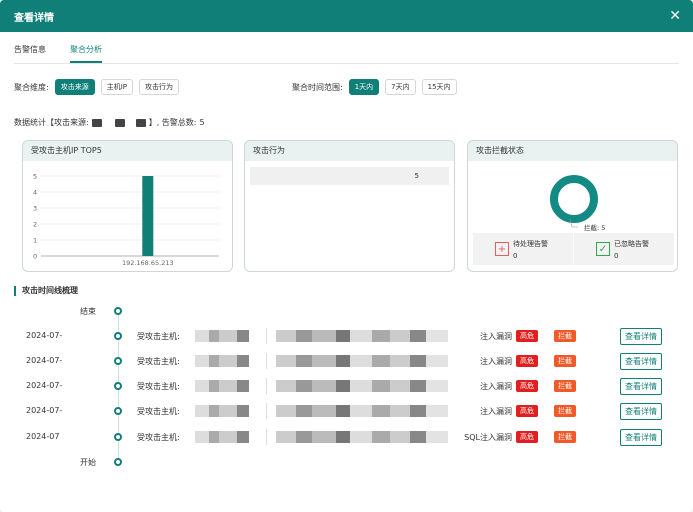 This screenshot has height=512, width=693. Describe the element at coordinates (172, 122) in the screenshot. I see `stats-suffix: 】, 告警总数:` at that location.